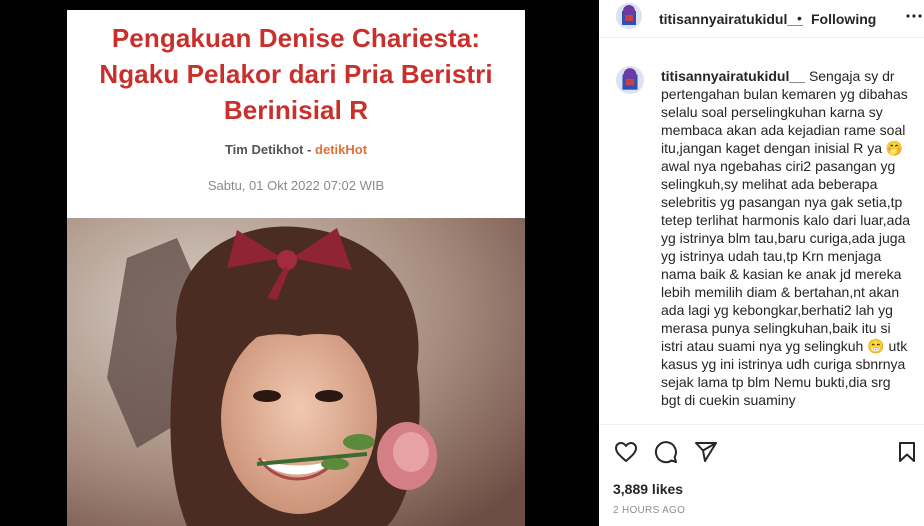  What do you see at coordinates (731, 19) in the screenshot?
I see `header-username: titisannyairatukidul__` at bounding box center [731, 19].